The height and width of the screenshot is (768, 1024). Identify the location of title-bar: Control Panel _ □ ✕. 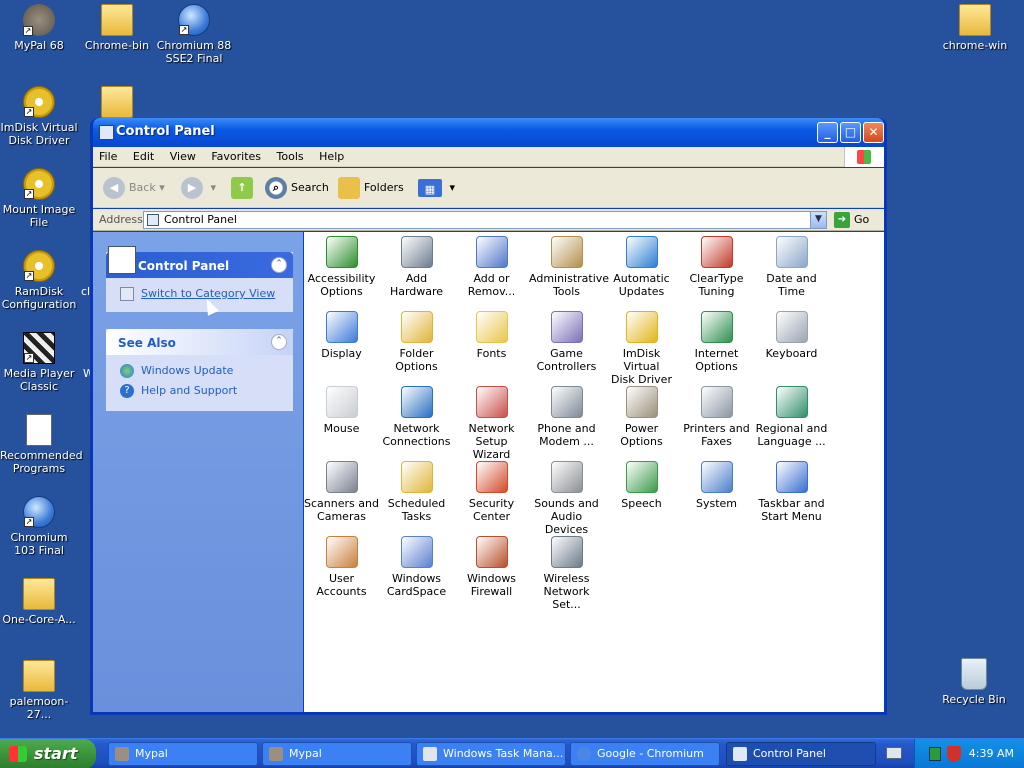
(488, 132).